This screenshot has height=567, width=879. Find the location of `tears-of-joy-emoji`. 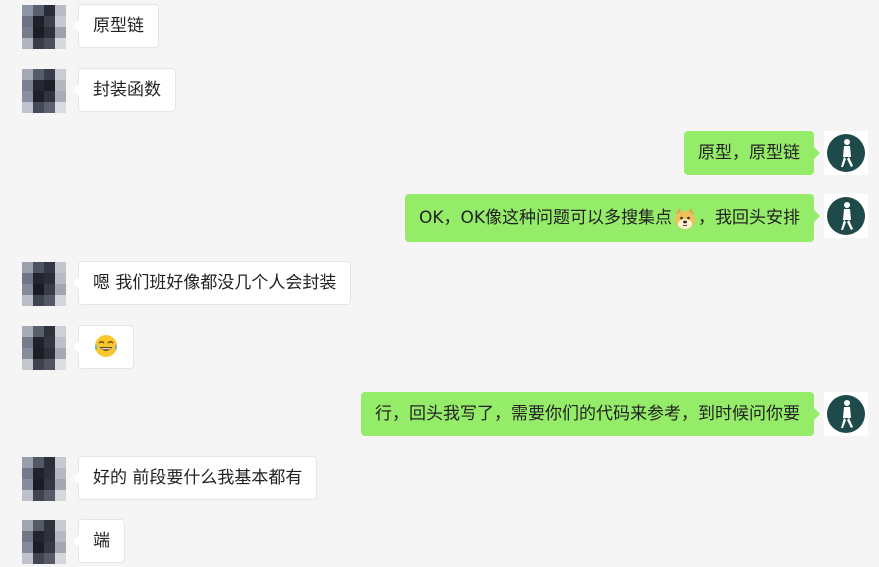

tears-of-joy-emoji is located at coordinates (106, 346).